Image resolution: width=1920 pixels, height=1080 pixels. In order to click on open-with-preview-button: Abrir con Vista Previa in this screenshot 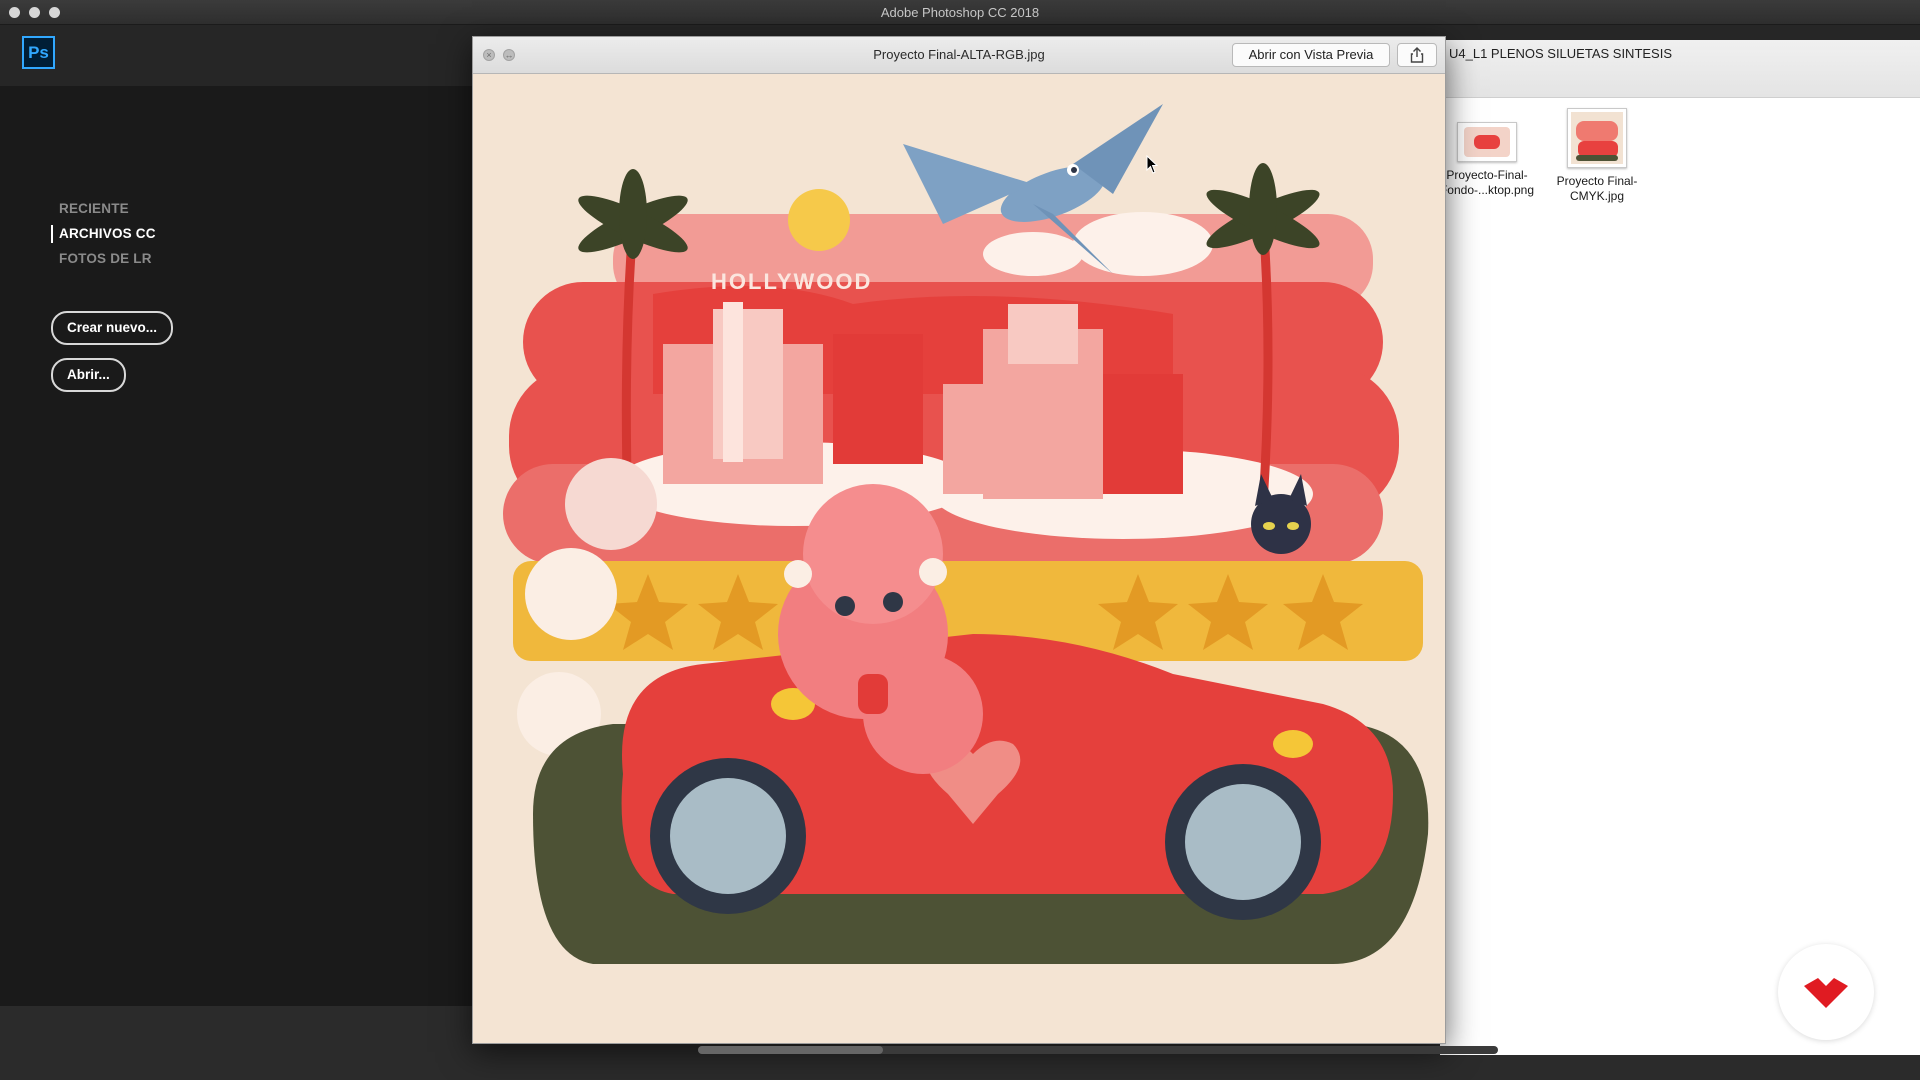, I will do `click(1311, 55)`.